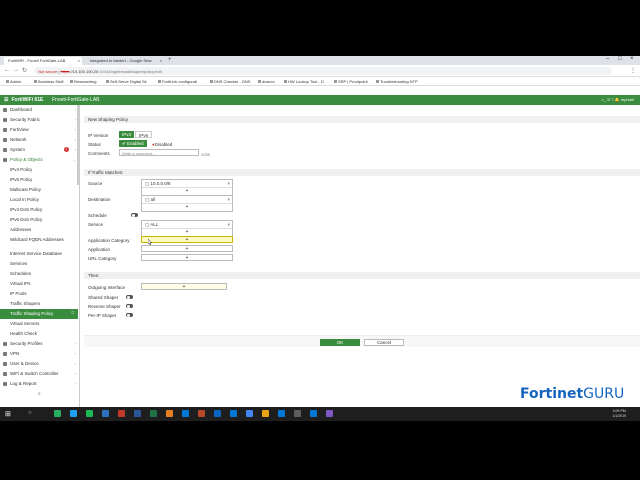 The height and width of the screenshot is (480, 640). I want to click on bookmark: Researching, so click(83, 81).